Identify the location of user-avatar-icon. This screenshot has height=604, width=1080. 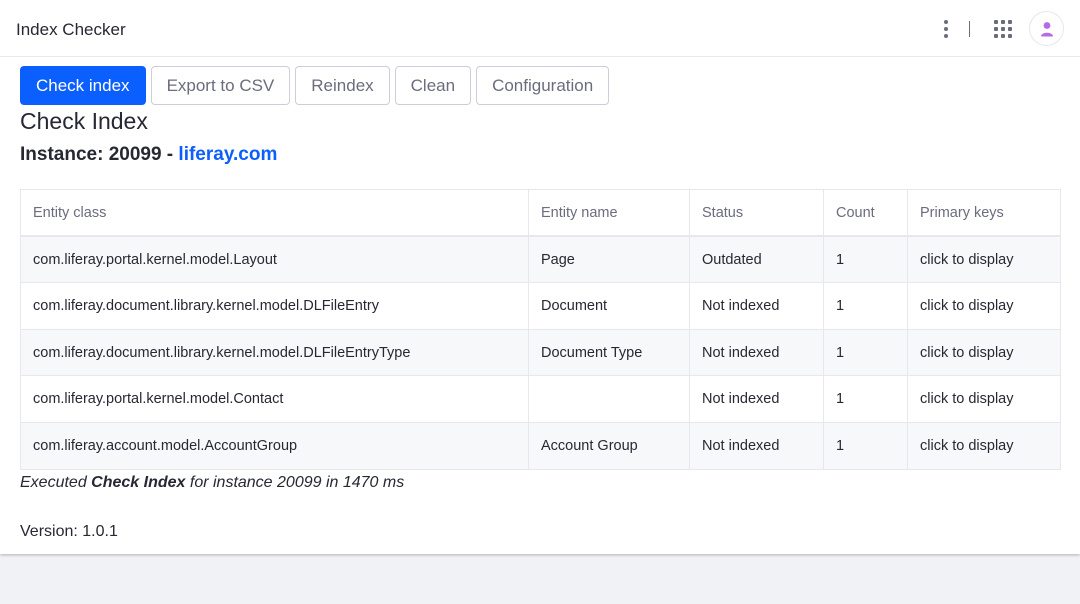
(1046, 28).